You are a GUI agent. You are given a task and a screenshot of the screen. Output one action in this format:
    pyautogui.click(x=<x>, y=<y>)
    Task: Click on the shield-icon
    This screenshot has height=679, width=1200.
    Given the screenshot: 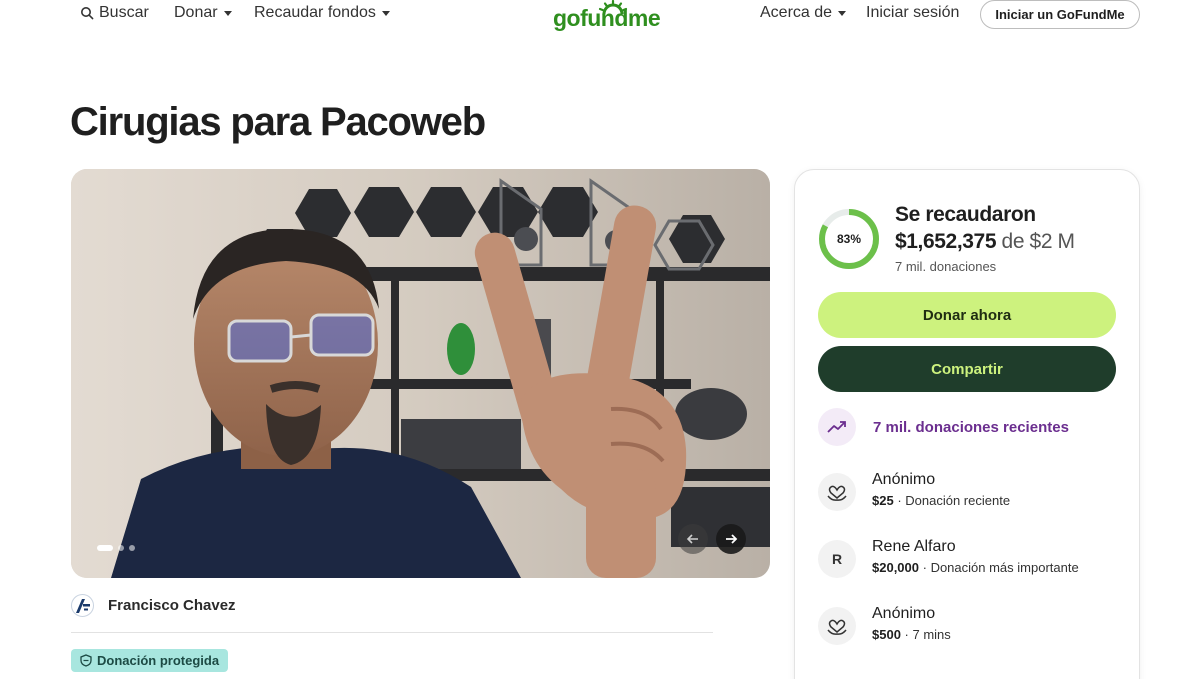 What is the action you would take?
    pyautogui.click(x=86, y=660)
    